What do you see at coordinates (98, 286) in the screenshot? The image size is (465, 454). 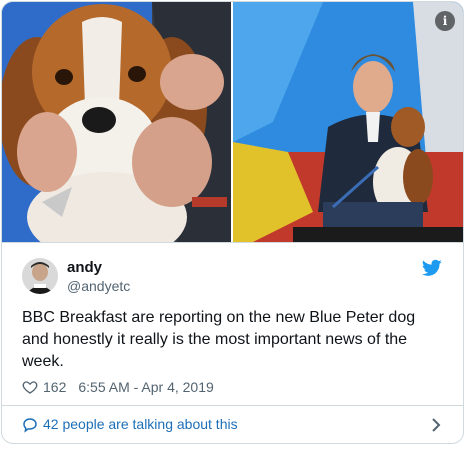 I see `author-handle: @andyetc` at bounding box center [98, 286].